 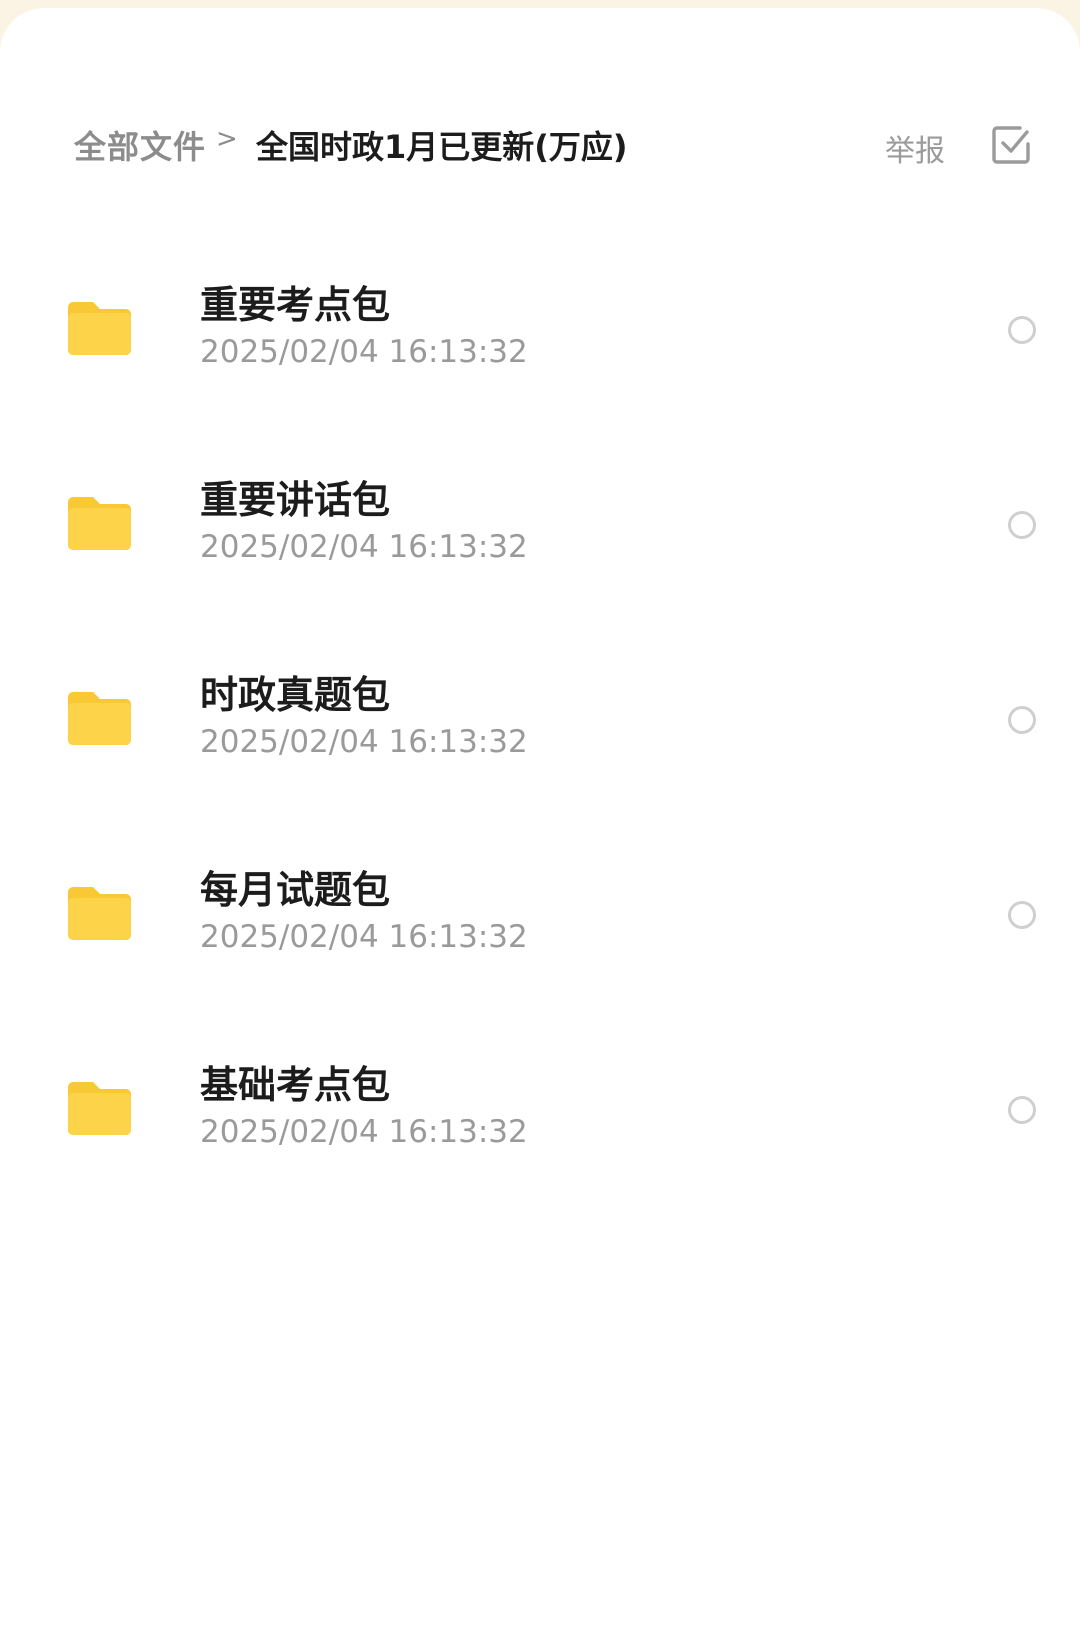 I want to click on file-name: 每月试题包, so click(x=295, y=890).